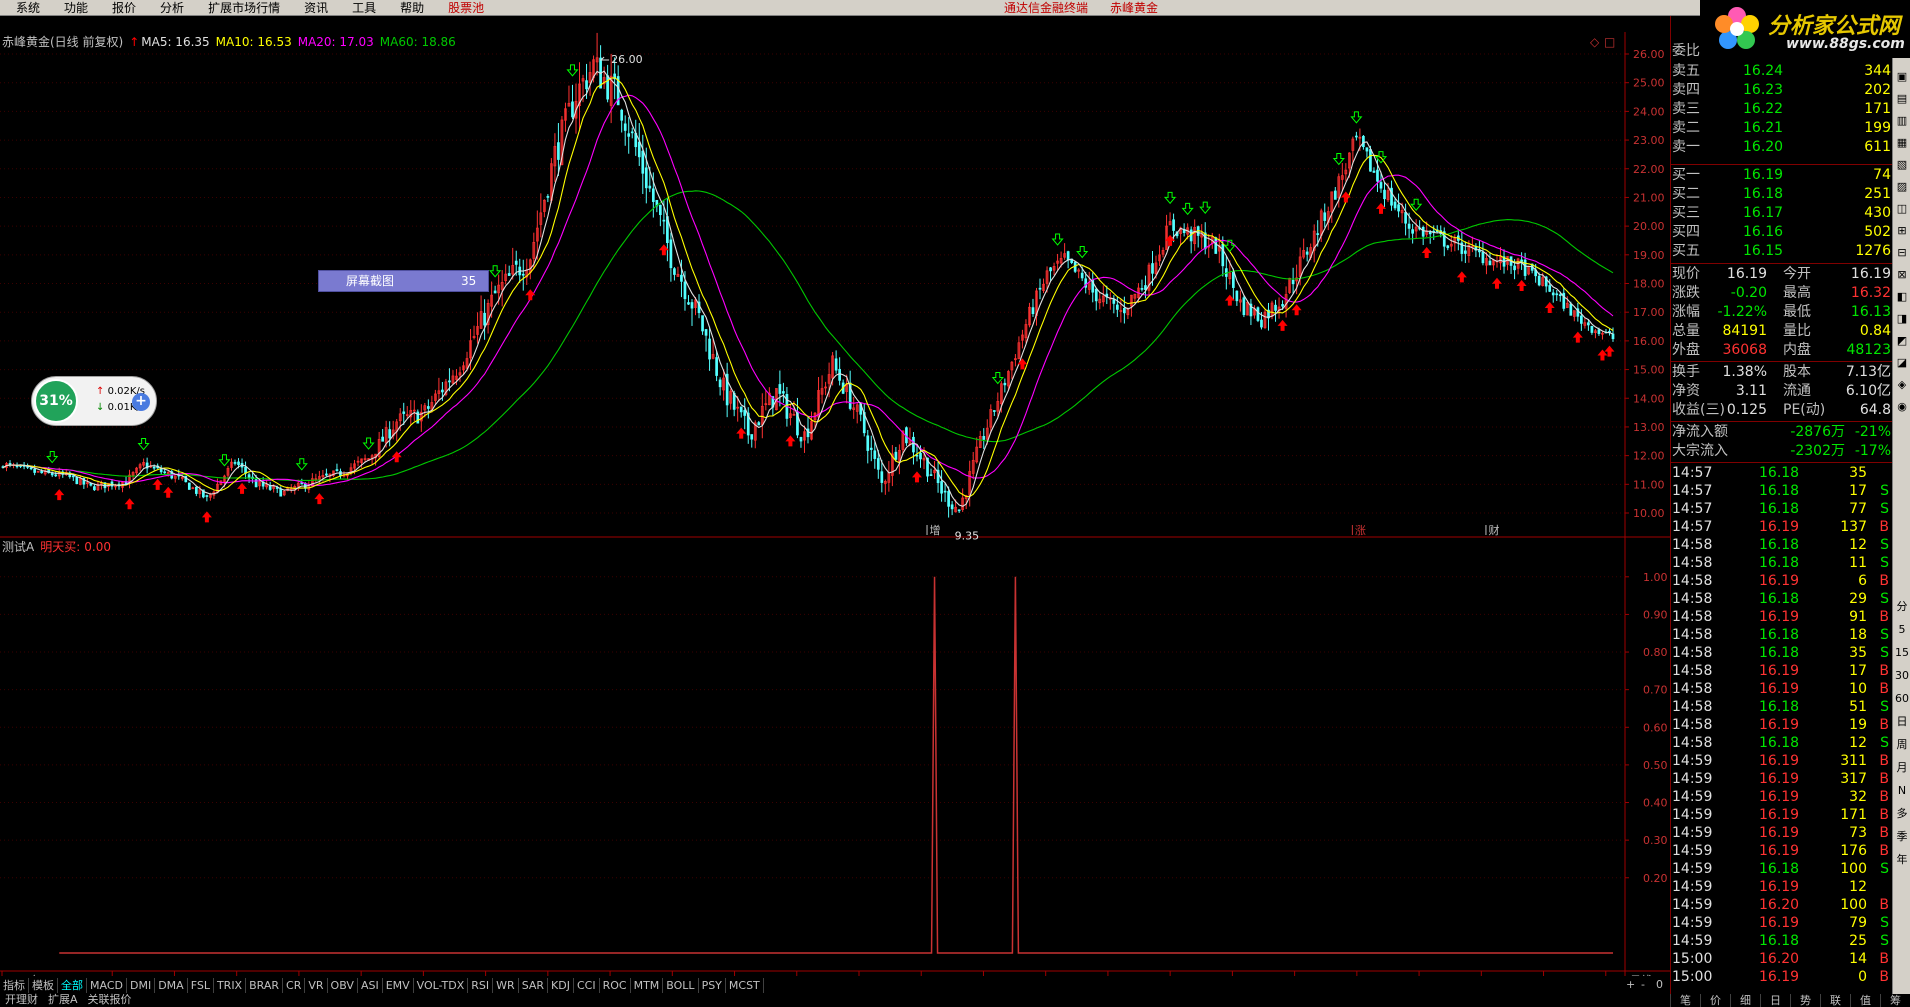  Describe the element at coordinates (1360, 530) in the screenshot. I see `event-tag: 涨` at that location.